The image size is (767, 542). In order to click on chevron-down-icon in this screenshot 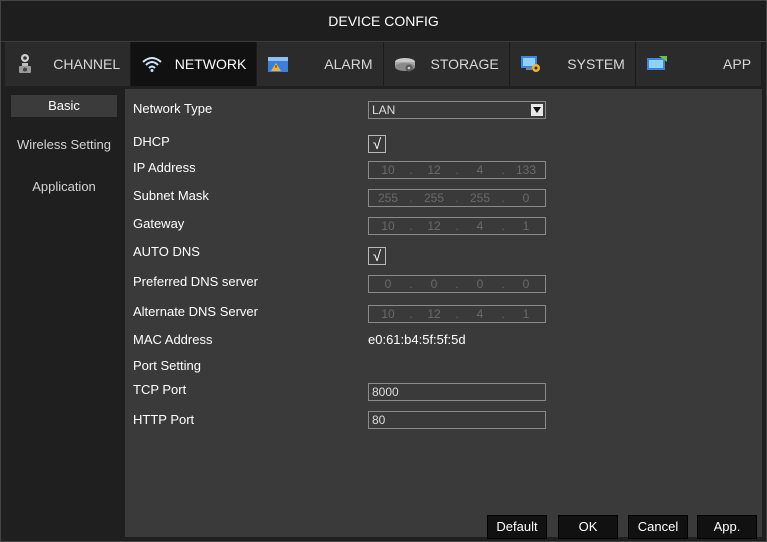, I will do `click(537, 110)`.